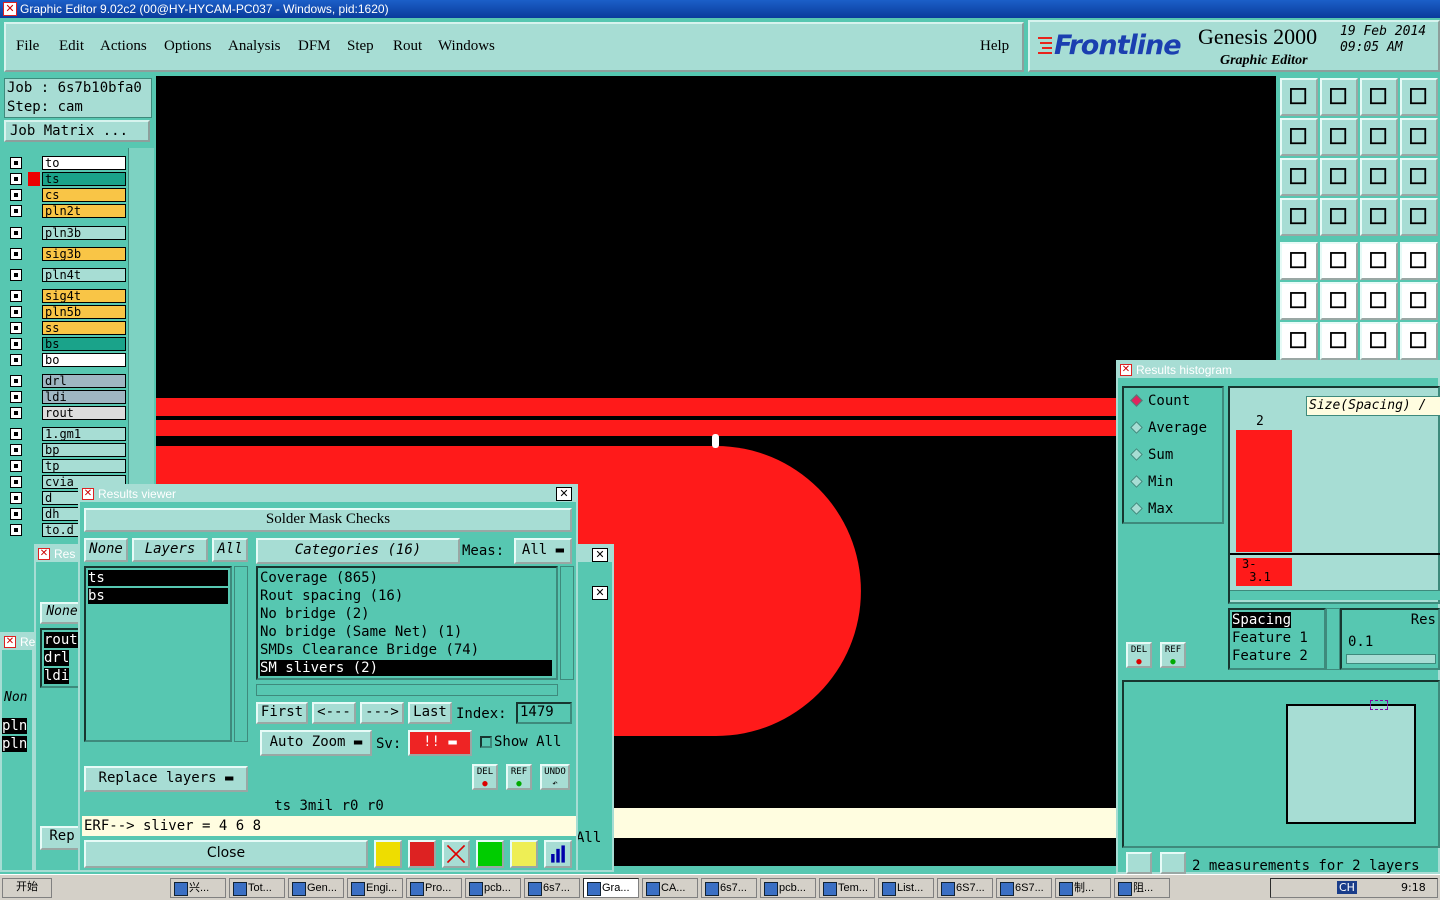 The height and width of the screenshot is (900, 1440). I want to click on net-icon, so click(1299, 301).